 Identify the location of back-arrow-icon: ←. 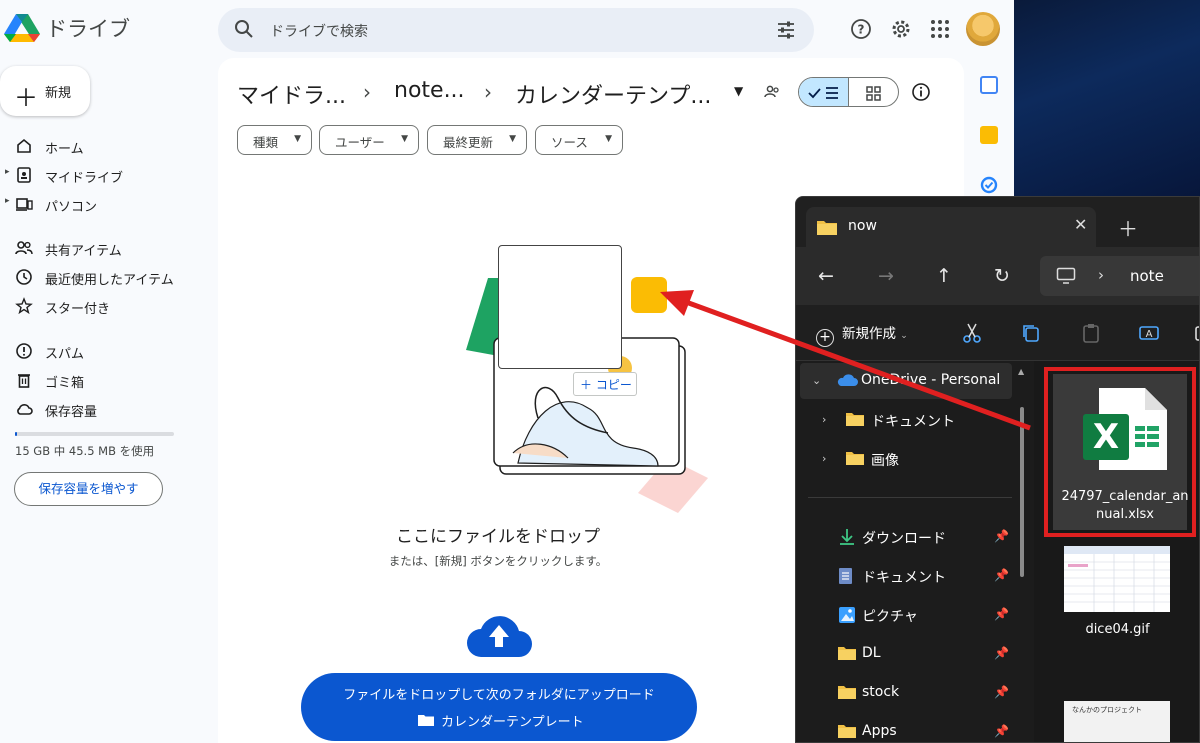
(826, 276).